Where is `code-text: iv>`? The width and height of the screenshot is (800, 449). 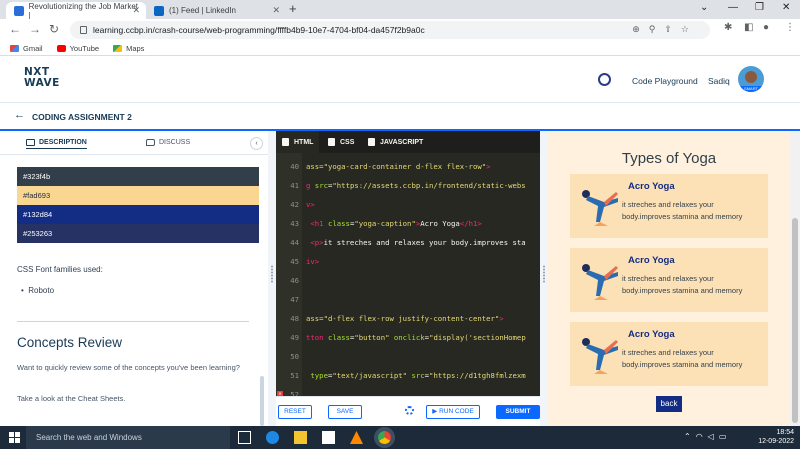 code-text: iv> is located at coordinates (423, 261).